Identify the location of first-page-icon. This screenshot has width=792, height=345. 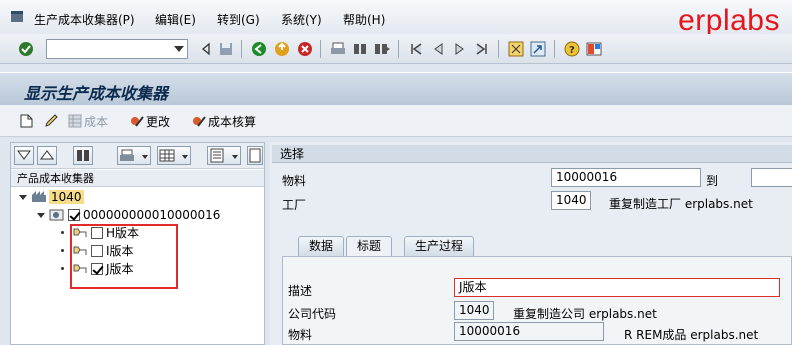
(416, 49).